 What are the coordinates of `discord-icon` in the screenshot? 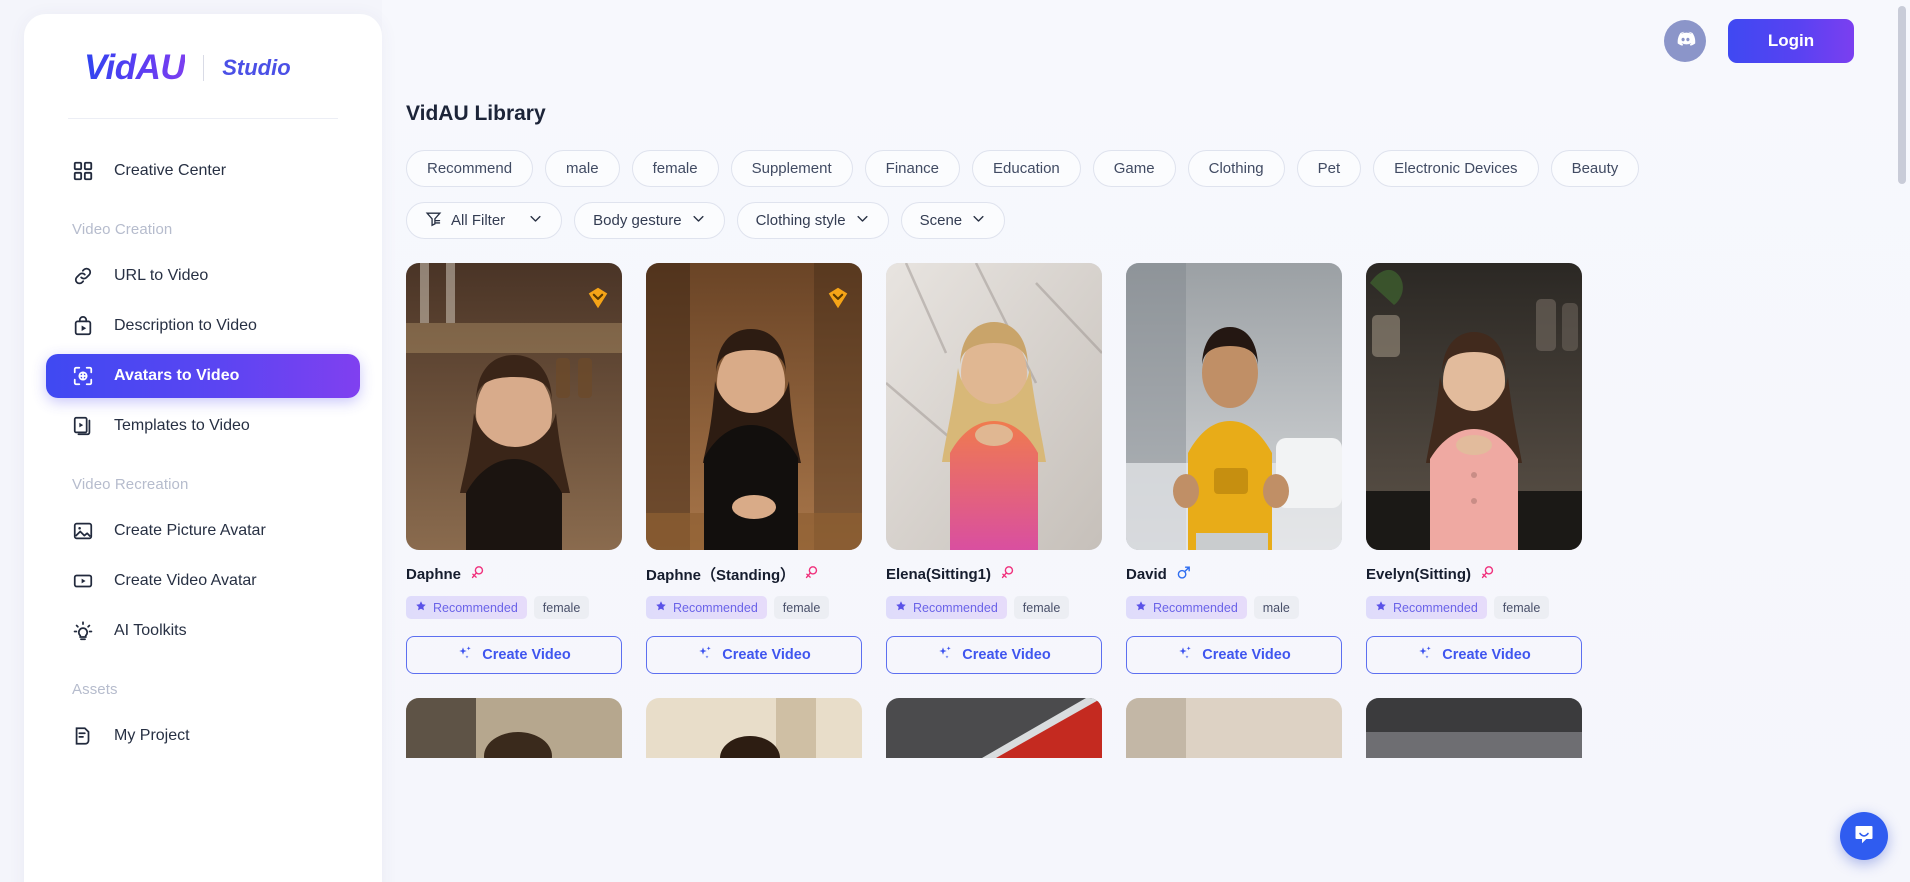 It's located at (1685, 41).